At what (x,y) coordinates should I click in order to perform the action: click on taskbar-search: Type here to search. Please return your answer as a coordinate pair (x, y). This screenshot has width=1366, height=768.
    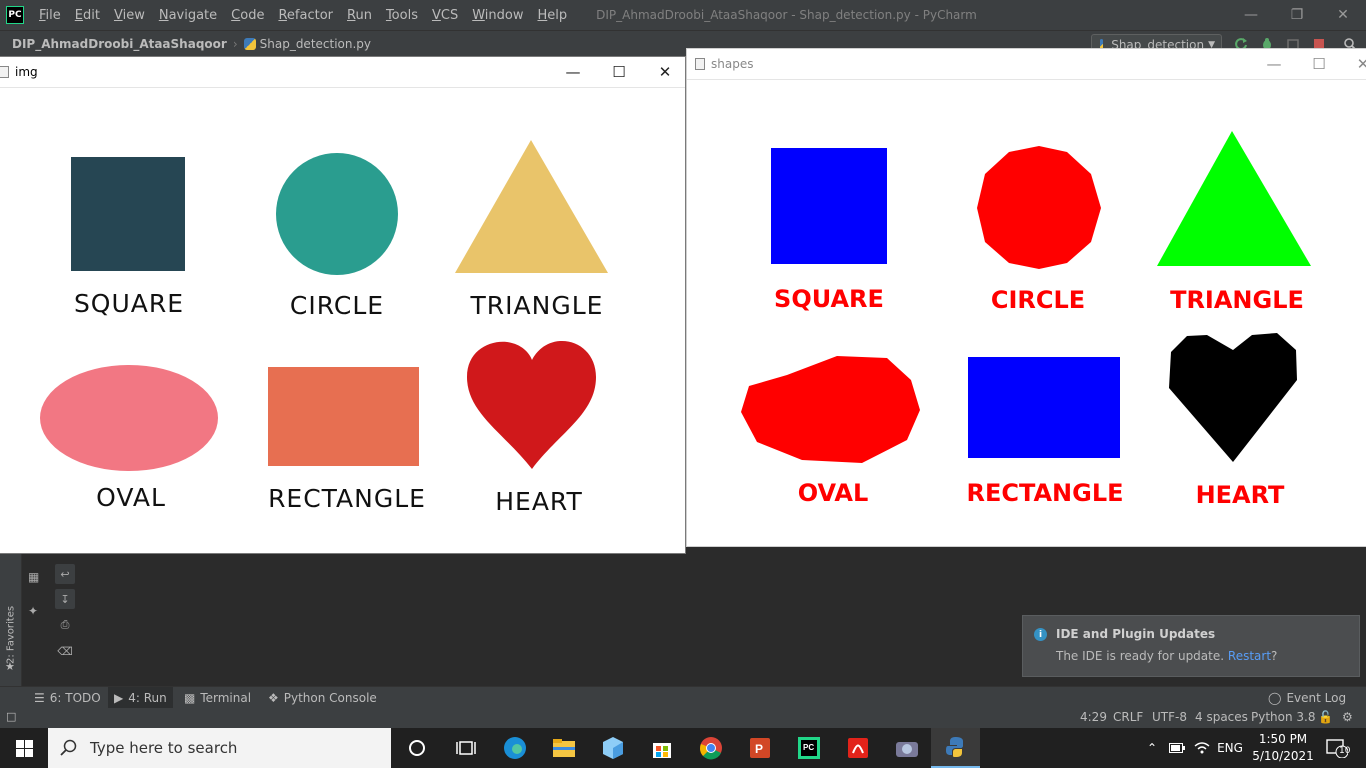
    Looking at the image, I should click on (219, 748).